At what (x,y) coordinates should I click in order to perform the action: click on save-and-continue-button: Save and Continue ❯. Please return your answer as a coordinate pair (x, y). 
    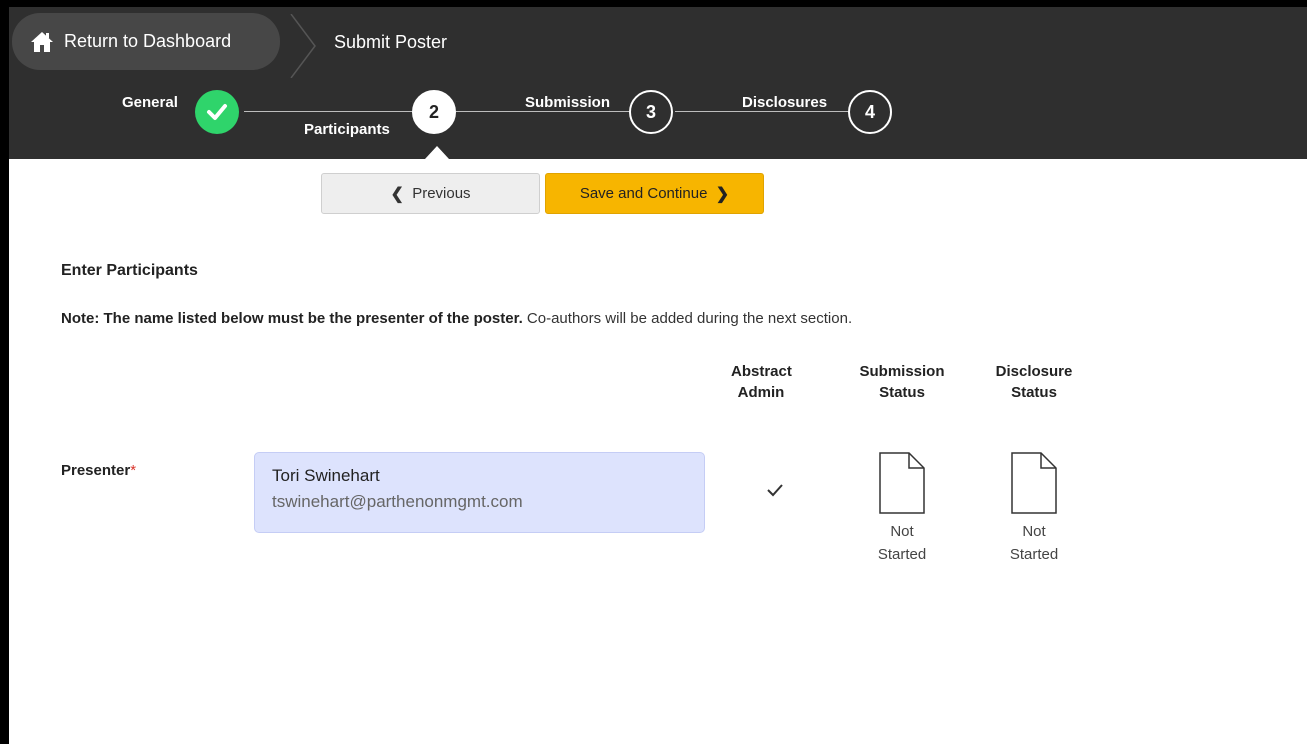
    Looking at the image, I should click on (654, 193).